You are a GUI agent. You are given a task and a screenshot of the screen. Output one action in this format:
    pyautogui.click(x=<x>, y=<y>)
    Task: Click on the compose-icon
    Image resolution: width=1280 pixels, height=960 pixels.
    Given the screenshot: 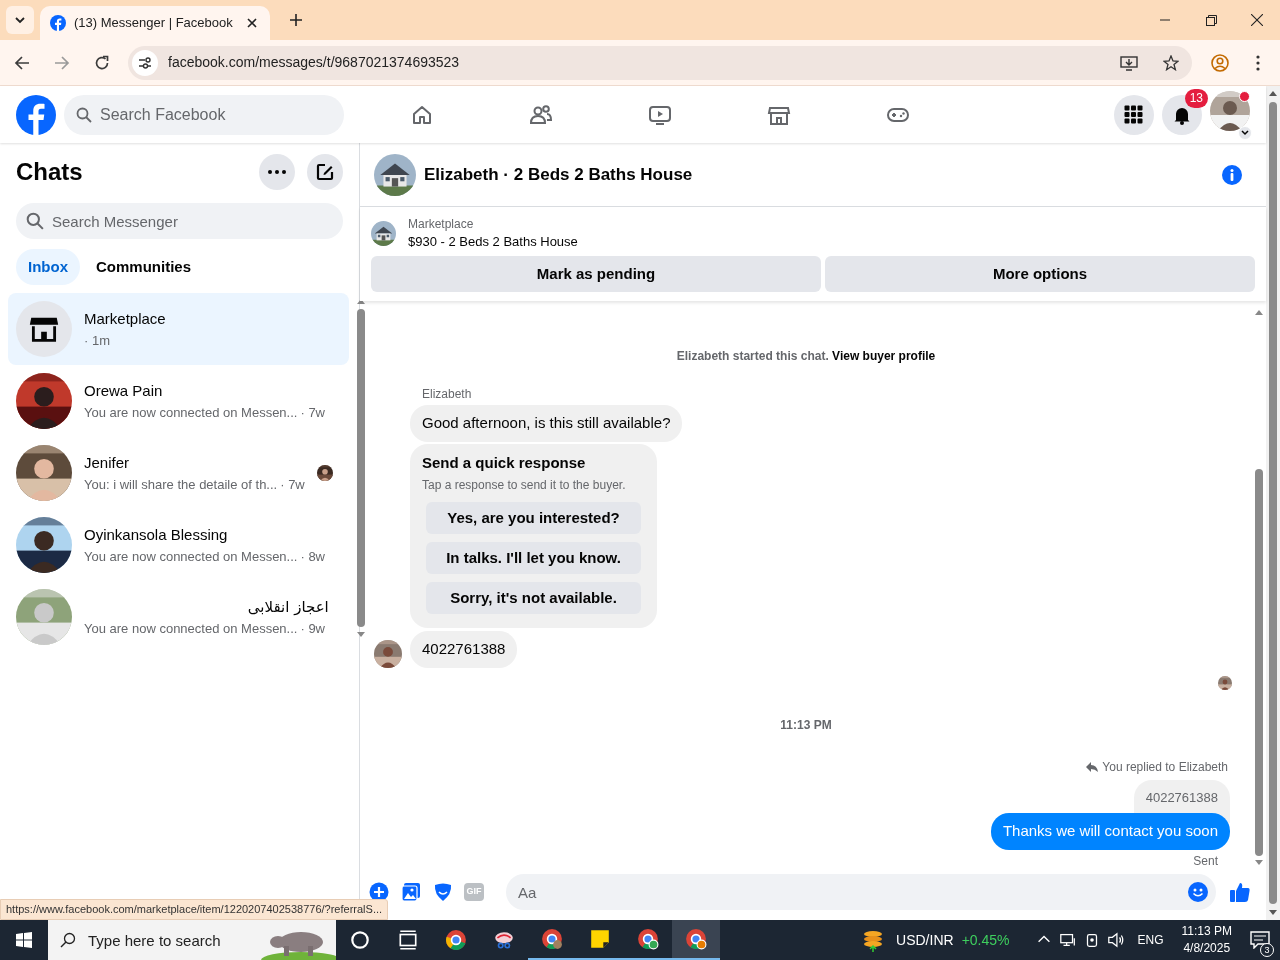 What is the action you would take?
    pyautogui.click(x=325, y=172)
    